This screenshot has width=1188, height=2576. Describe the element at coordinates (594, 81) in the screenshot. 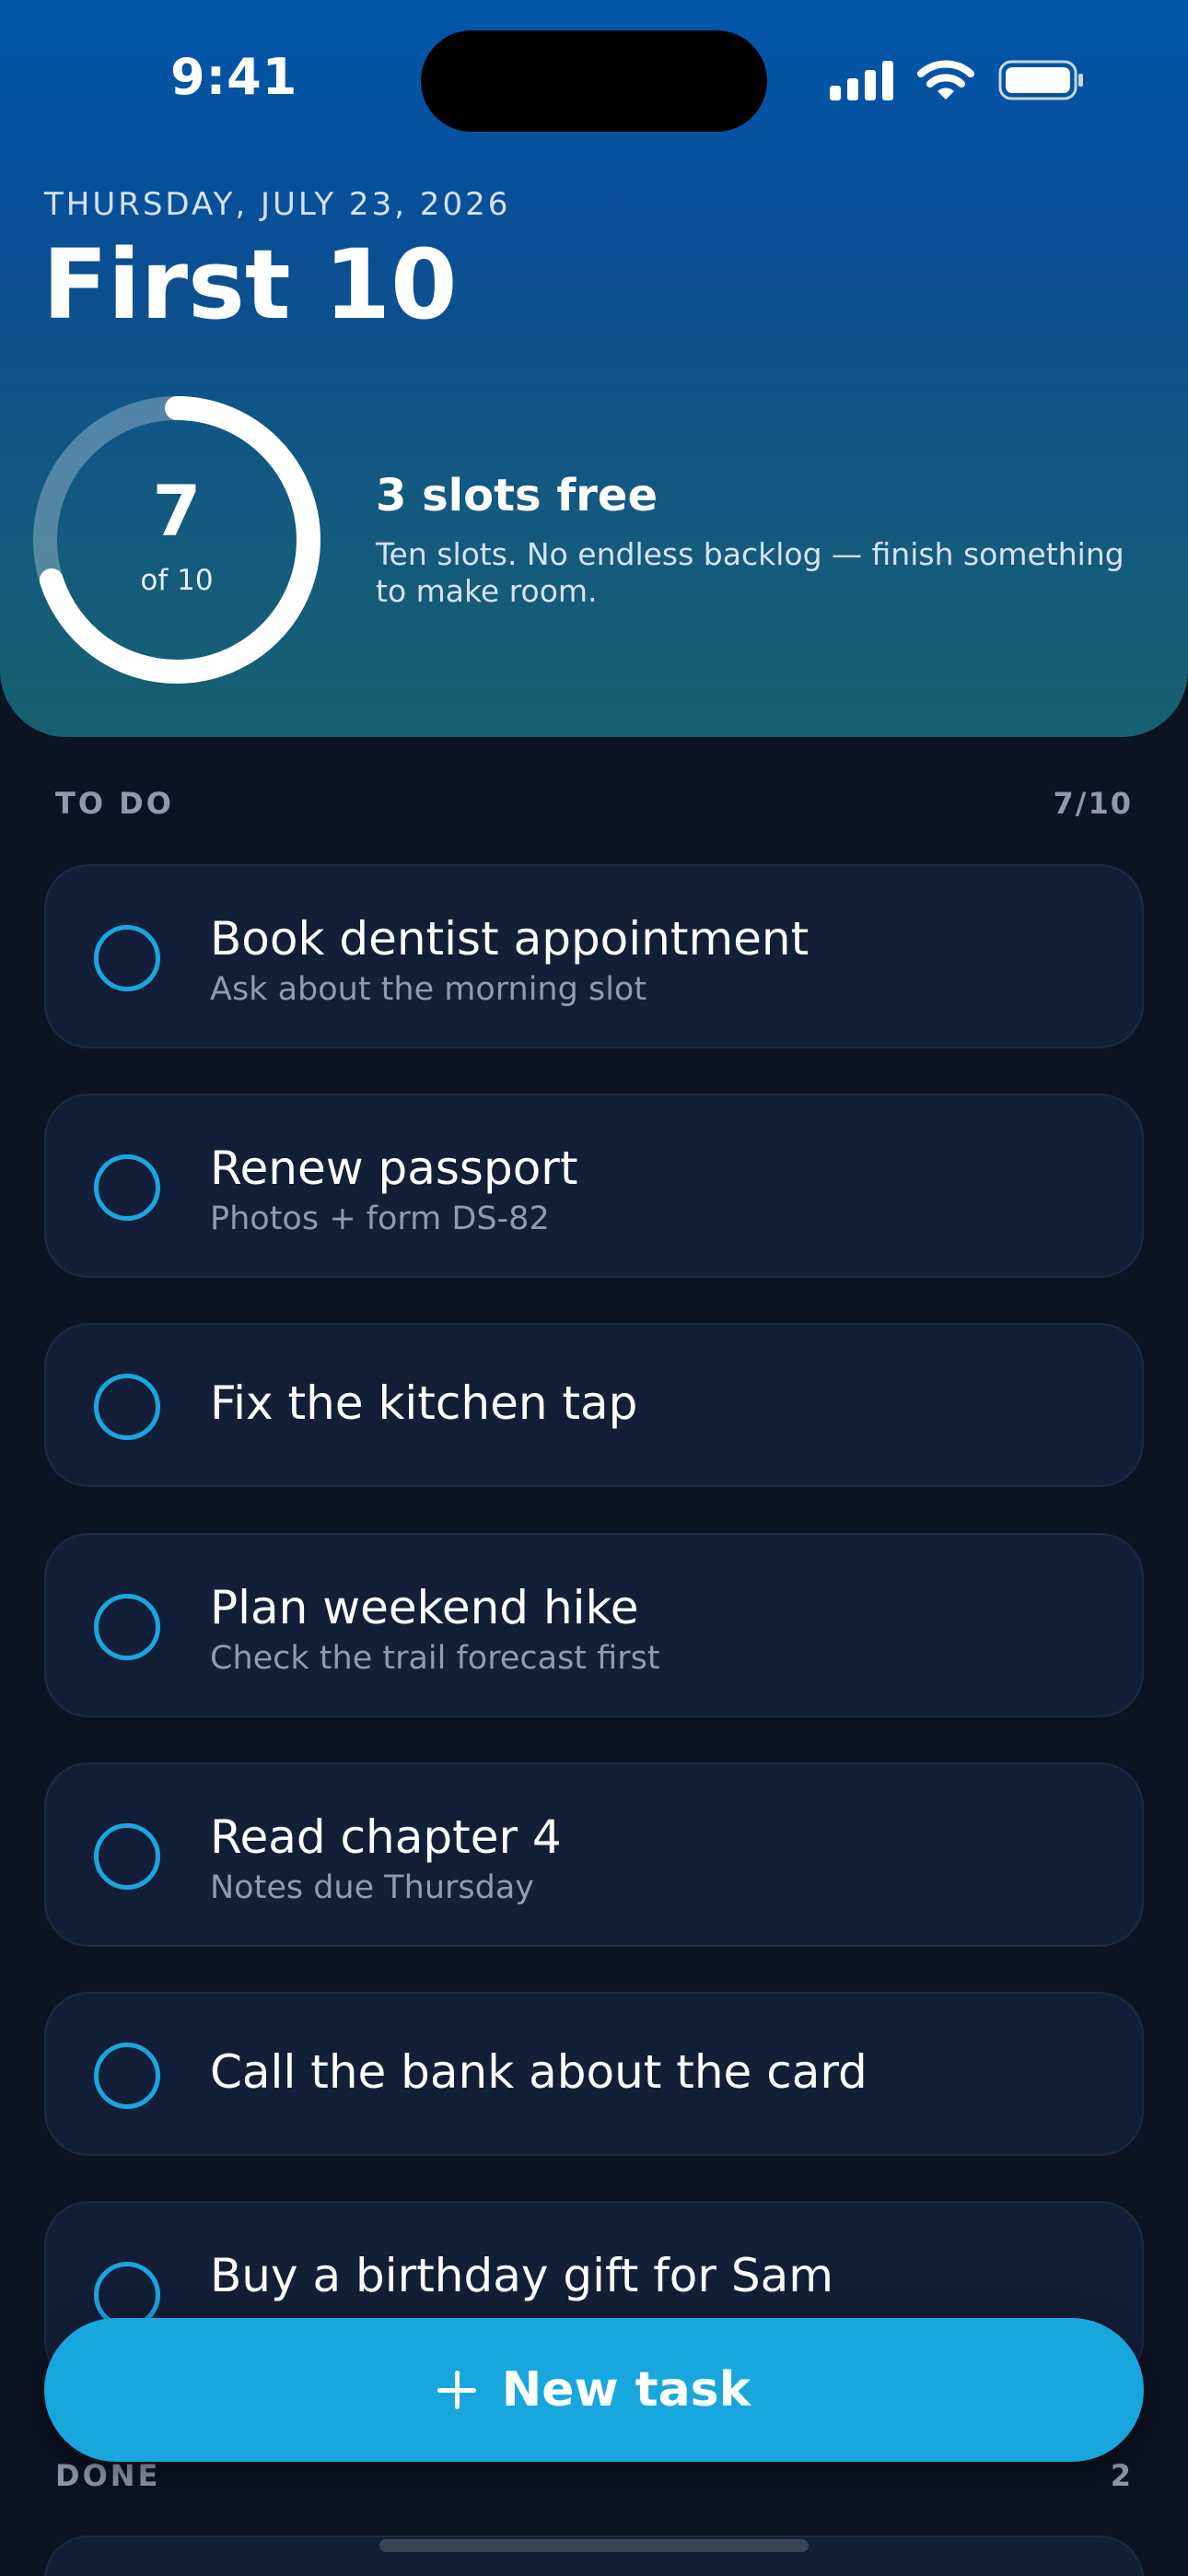

I see `dynamic-island` at that location.